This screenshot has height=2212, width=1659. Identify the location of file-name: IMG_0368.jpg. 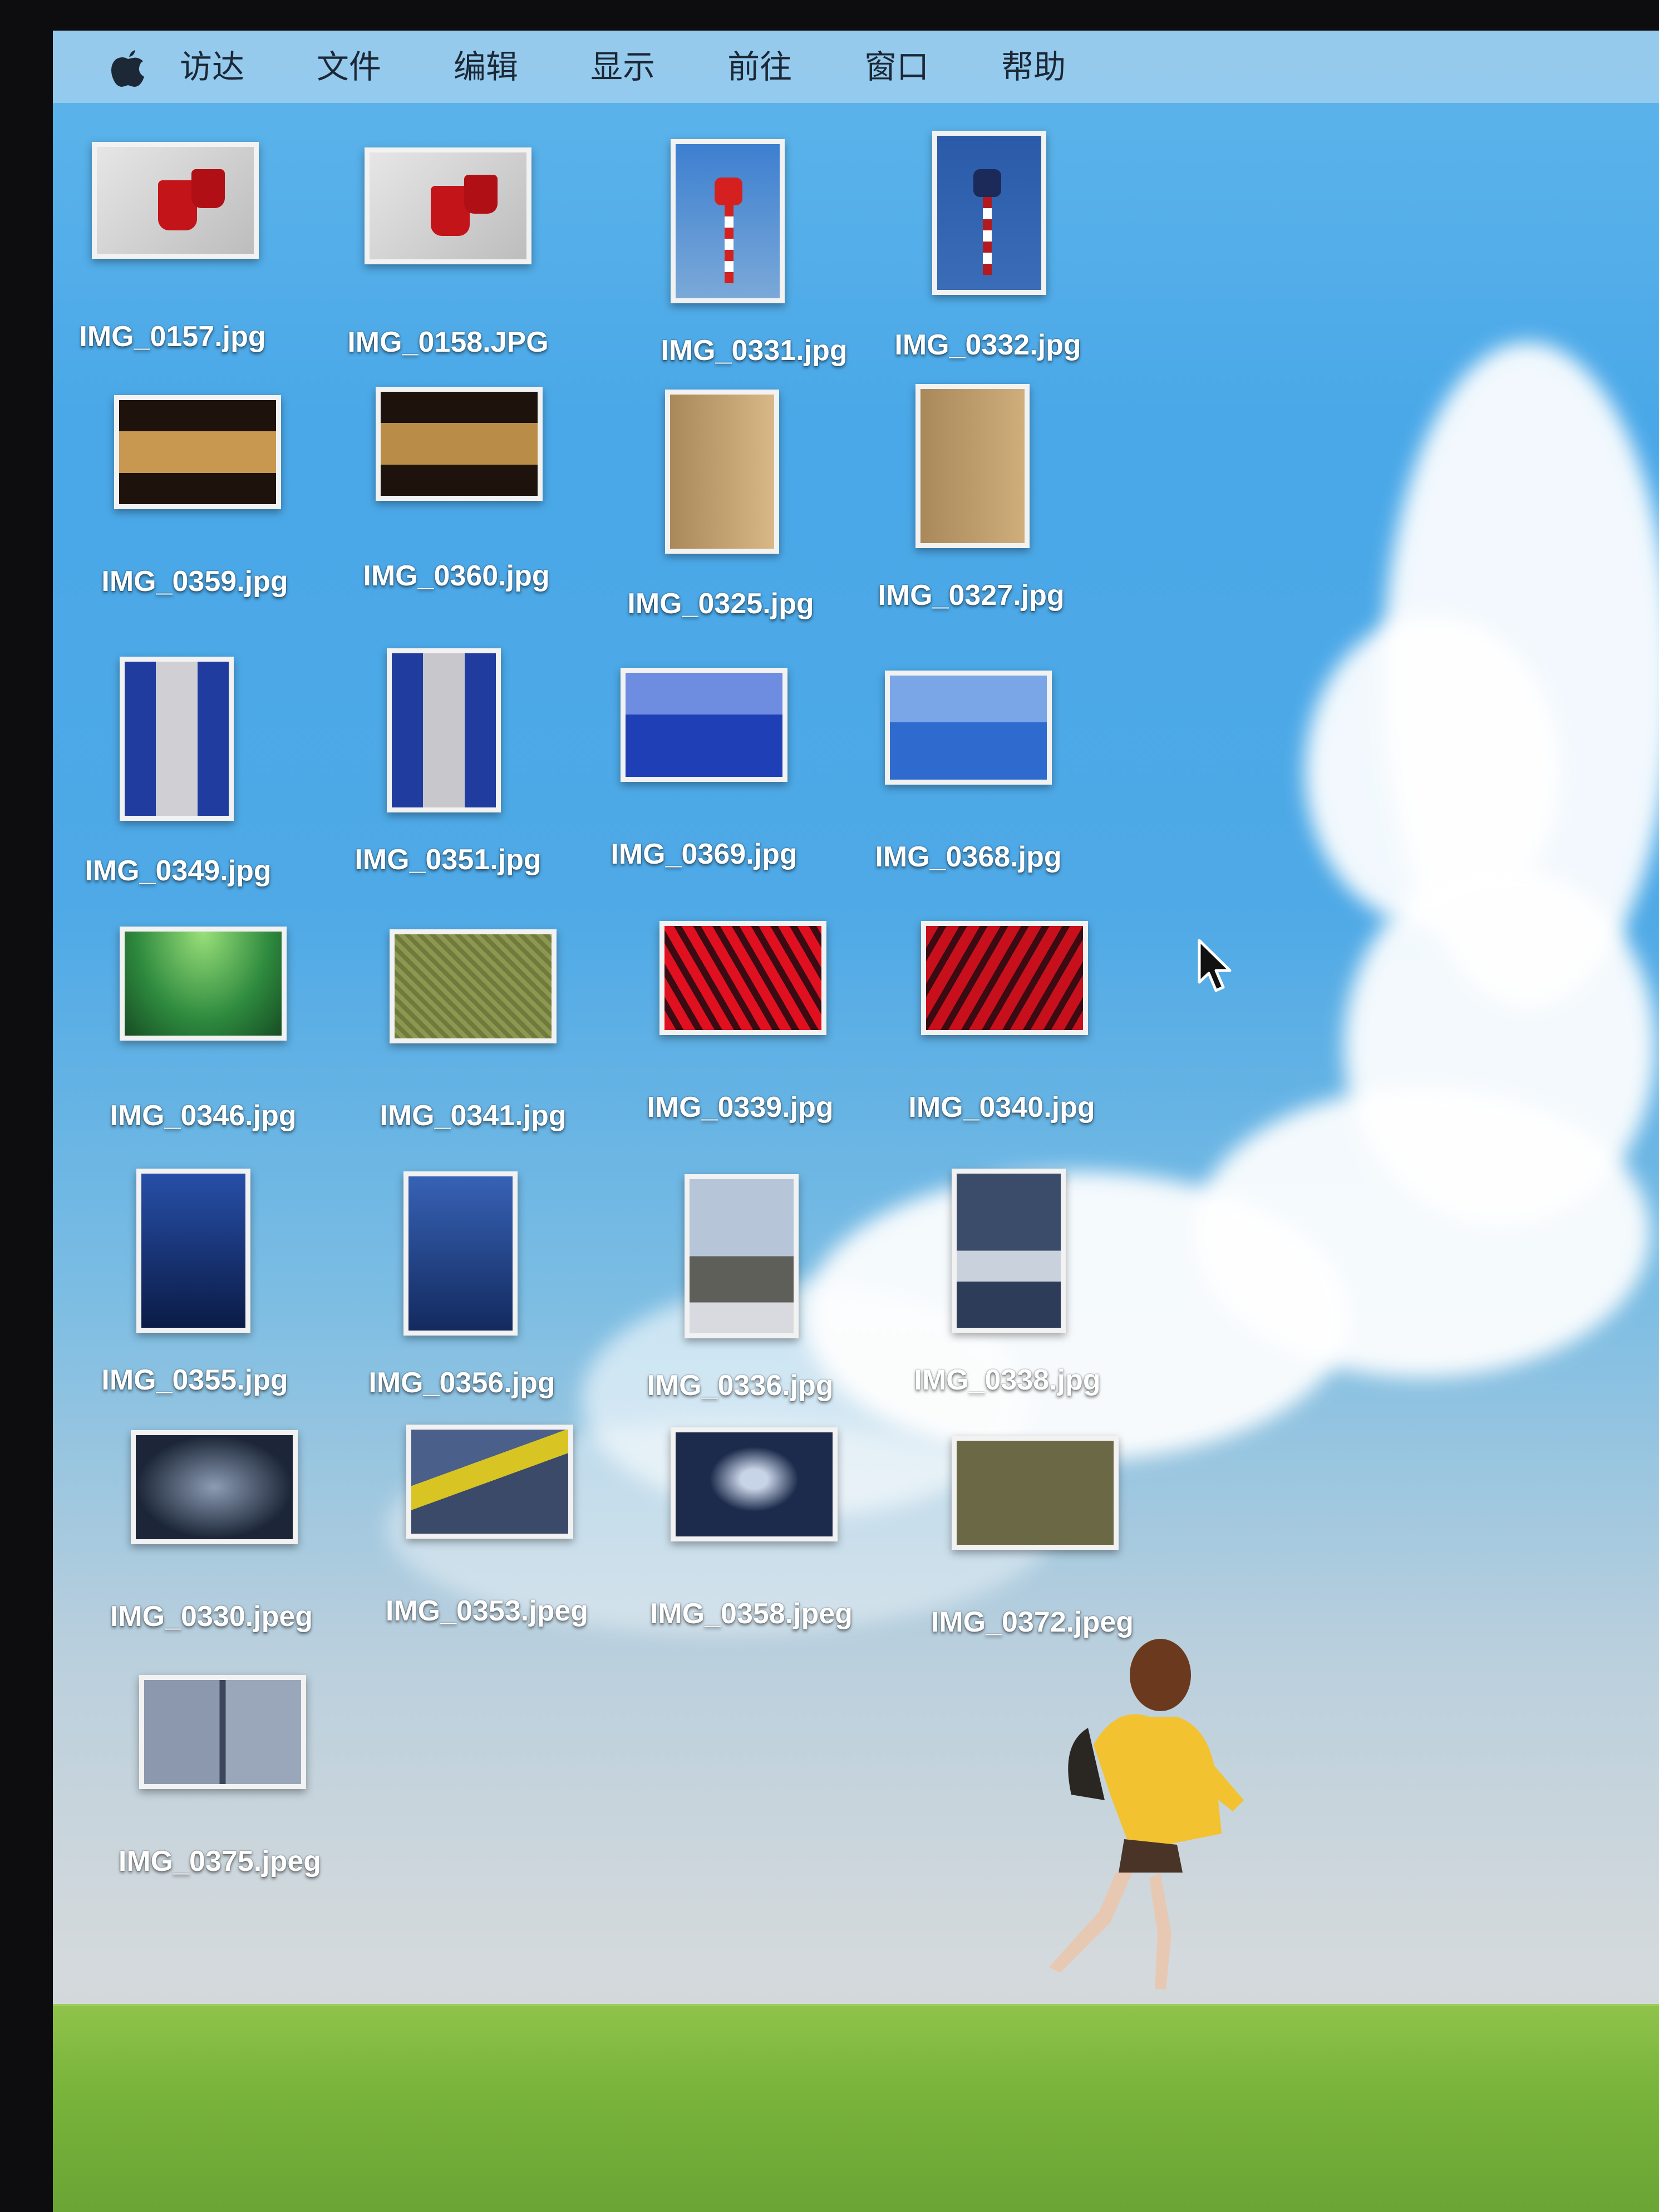
(968, 857).